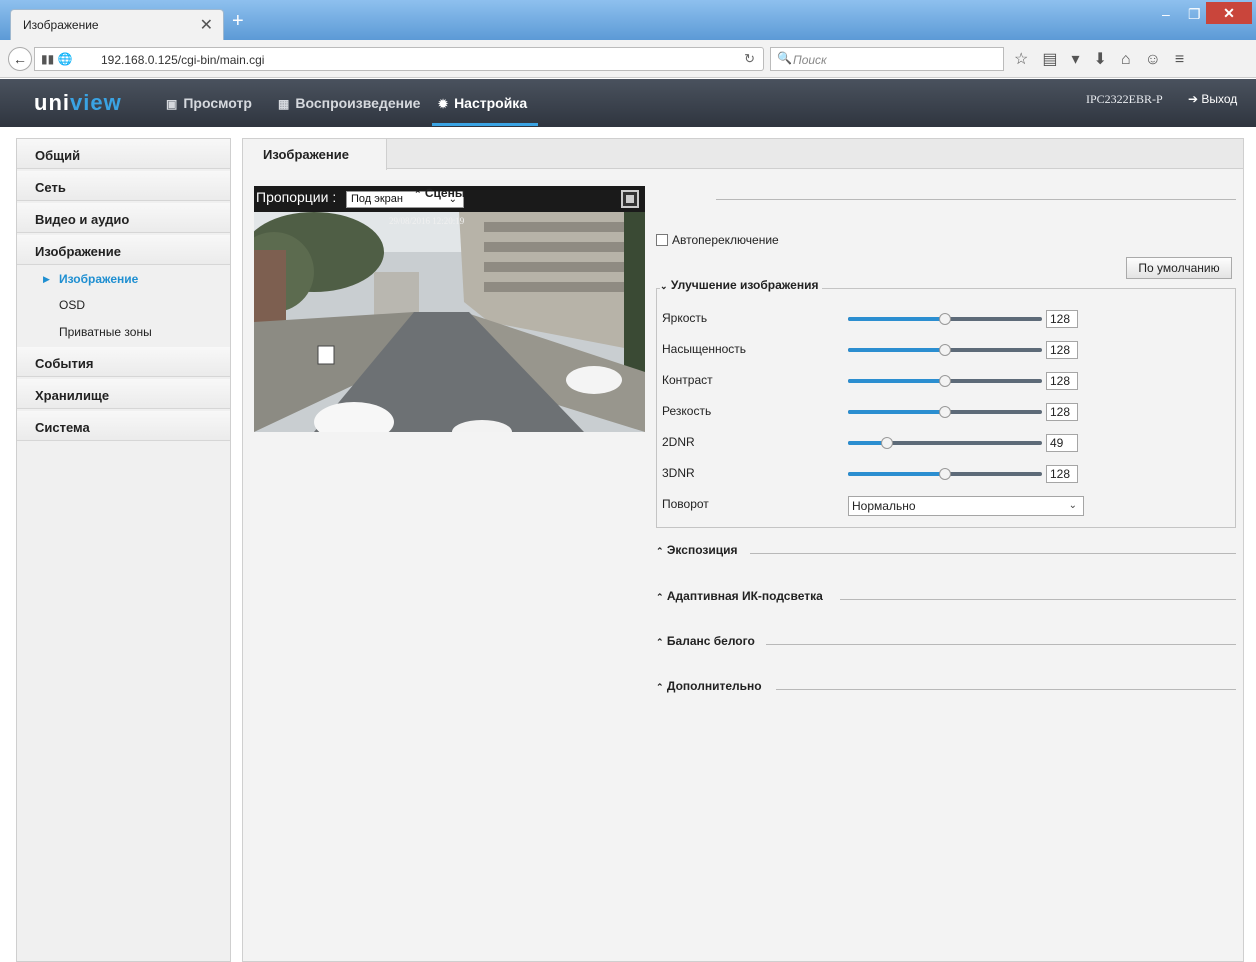 The height and width of the screenshot is (962, 1256). I want to click on minimize-icon: –, so click(1166, 14).